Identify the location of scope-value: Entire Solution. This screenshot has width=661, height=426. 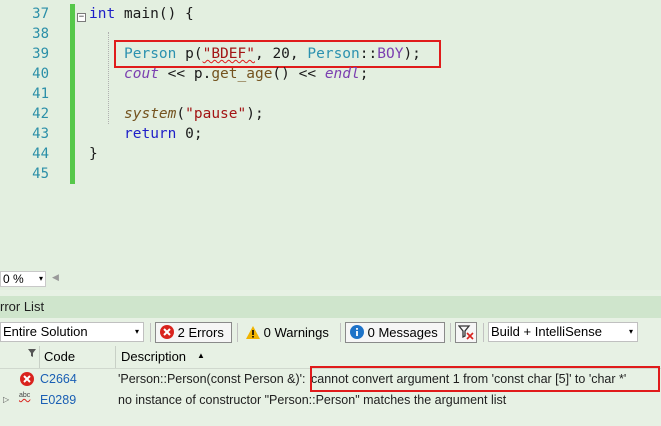
(45, 331).